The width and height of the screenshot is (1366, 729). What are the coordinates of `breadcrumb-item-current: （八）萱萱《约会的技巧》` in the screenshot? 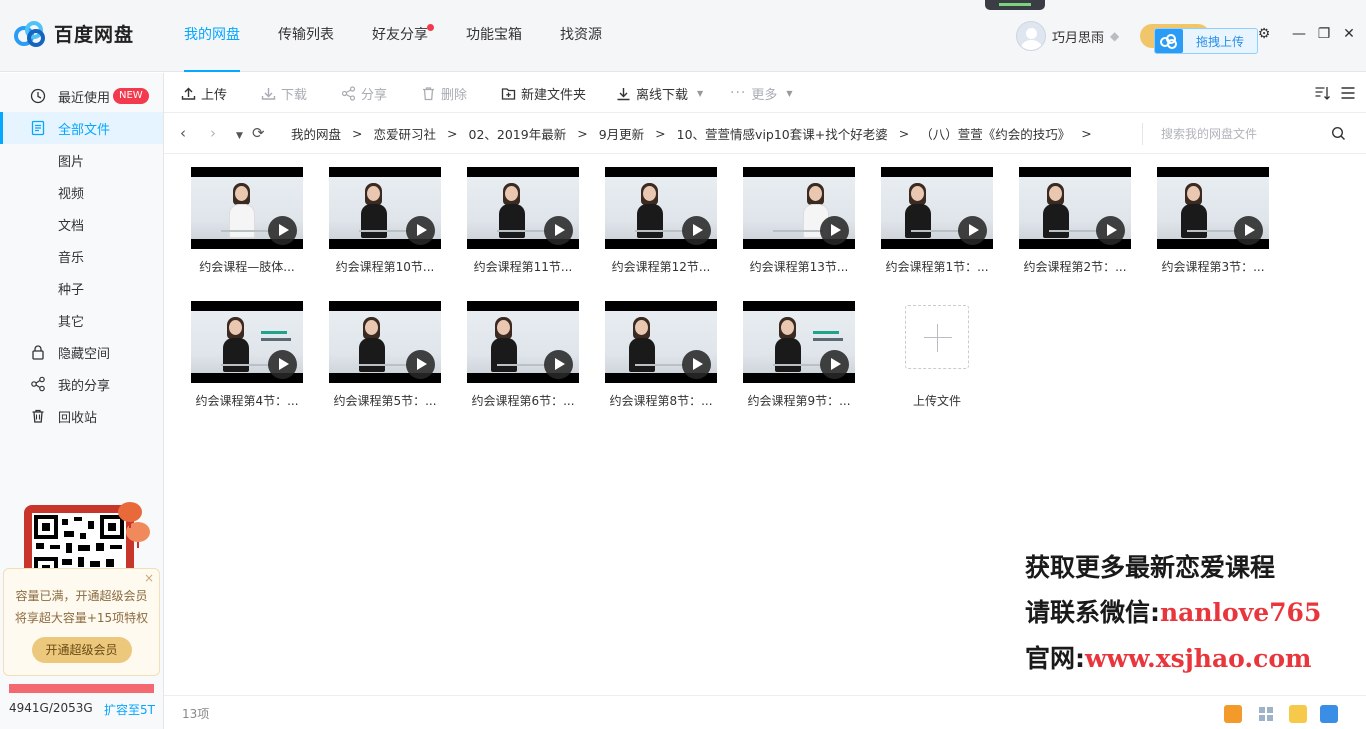 It's located at (995, 133).